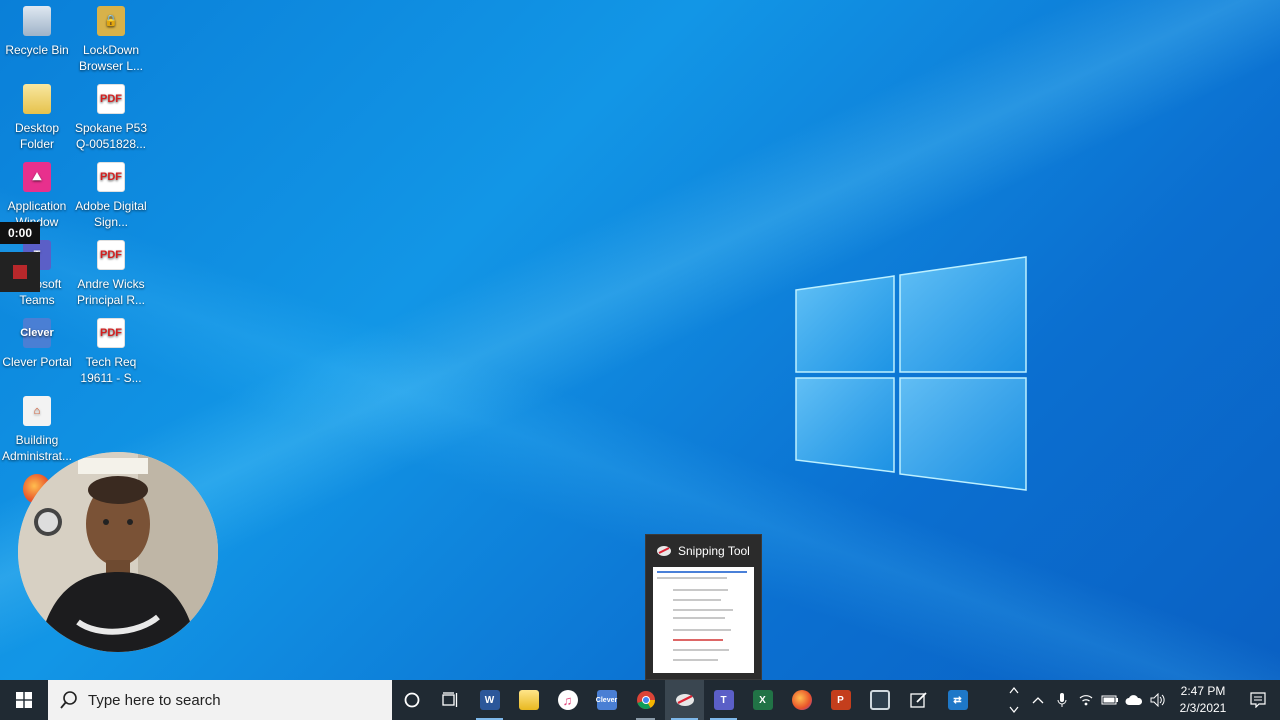 This screenshot has height=720, width=1280. I want to click on desktop-icon-application-window: ⛰ Application Window, so click(37, 196).